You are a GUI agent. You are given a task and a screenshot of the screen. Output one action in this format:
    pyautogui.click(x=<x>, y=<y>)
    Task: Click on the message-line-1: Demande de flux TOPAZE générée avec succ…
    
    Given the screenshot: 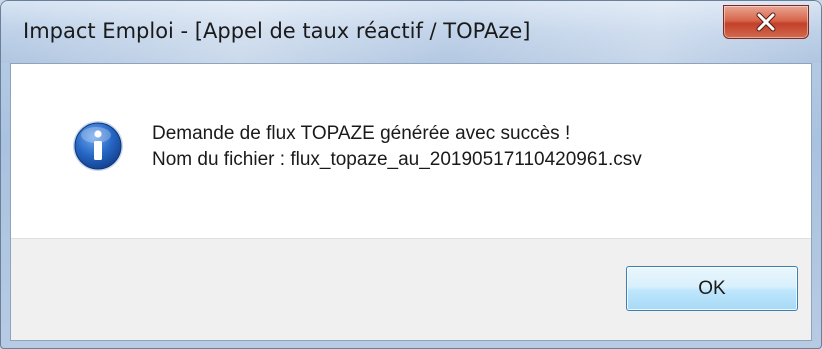 What is the action you would take?
    pyautogui.click(x=361, y=133)
    